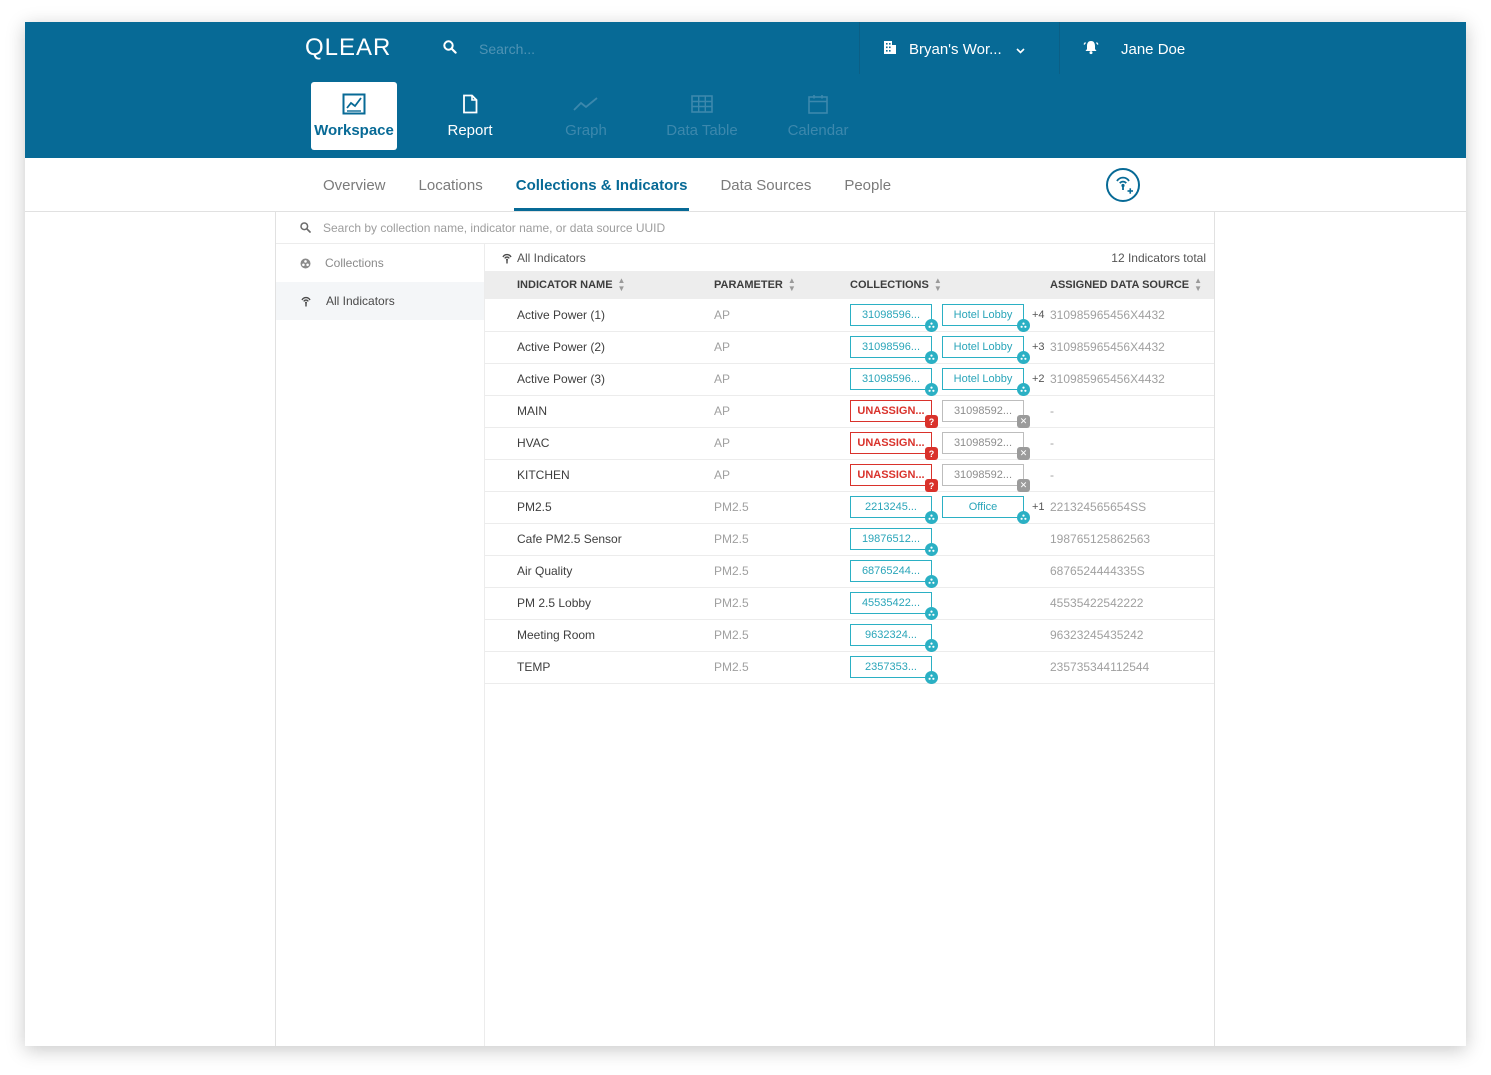  What do you see at coordinates (583, 379) in the screenshot?
I see `indicator-name: Active Power (3)` at bounding box center [583, 379].